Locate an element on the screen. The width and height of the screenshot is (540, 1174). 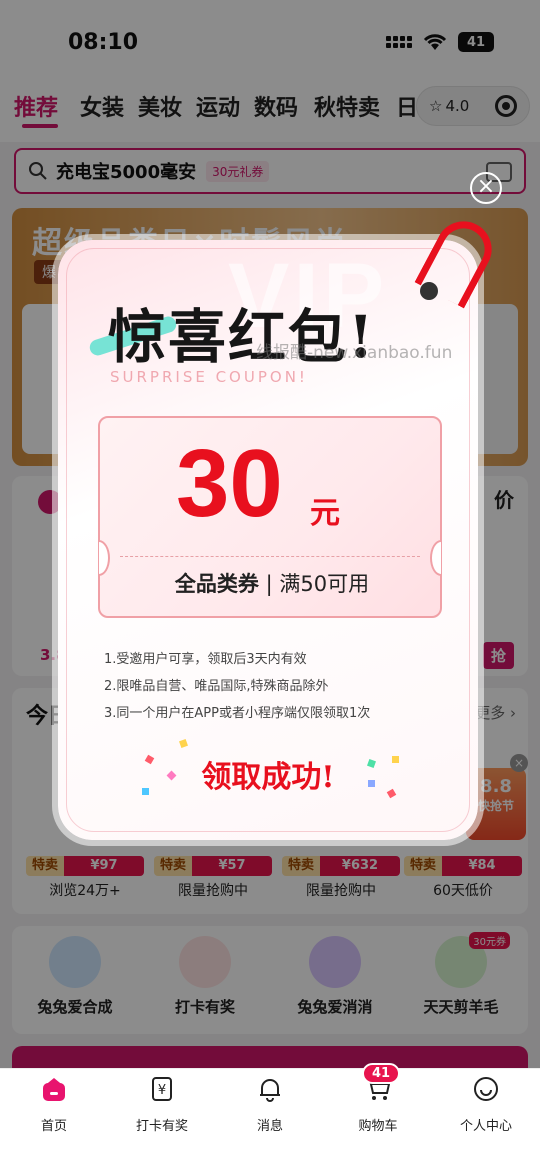
nav-home: 首页 is located at coordinates (54, 1104).